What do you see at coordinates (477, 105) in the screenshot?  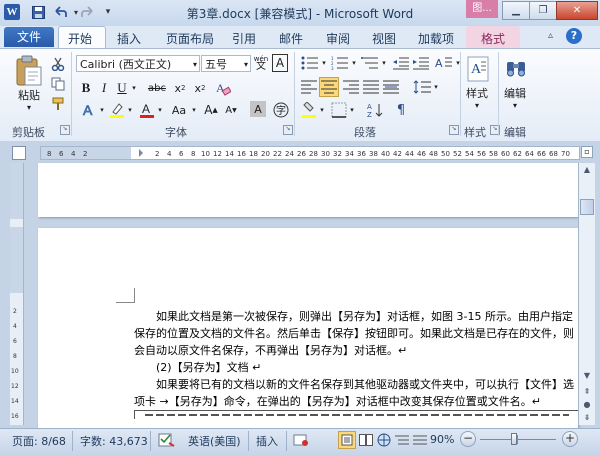 I see `styles-dropdown-icon: ▾` at bounding box center [477, 105].